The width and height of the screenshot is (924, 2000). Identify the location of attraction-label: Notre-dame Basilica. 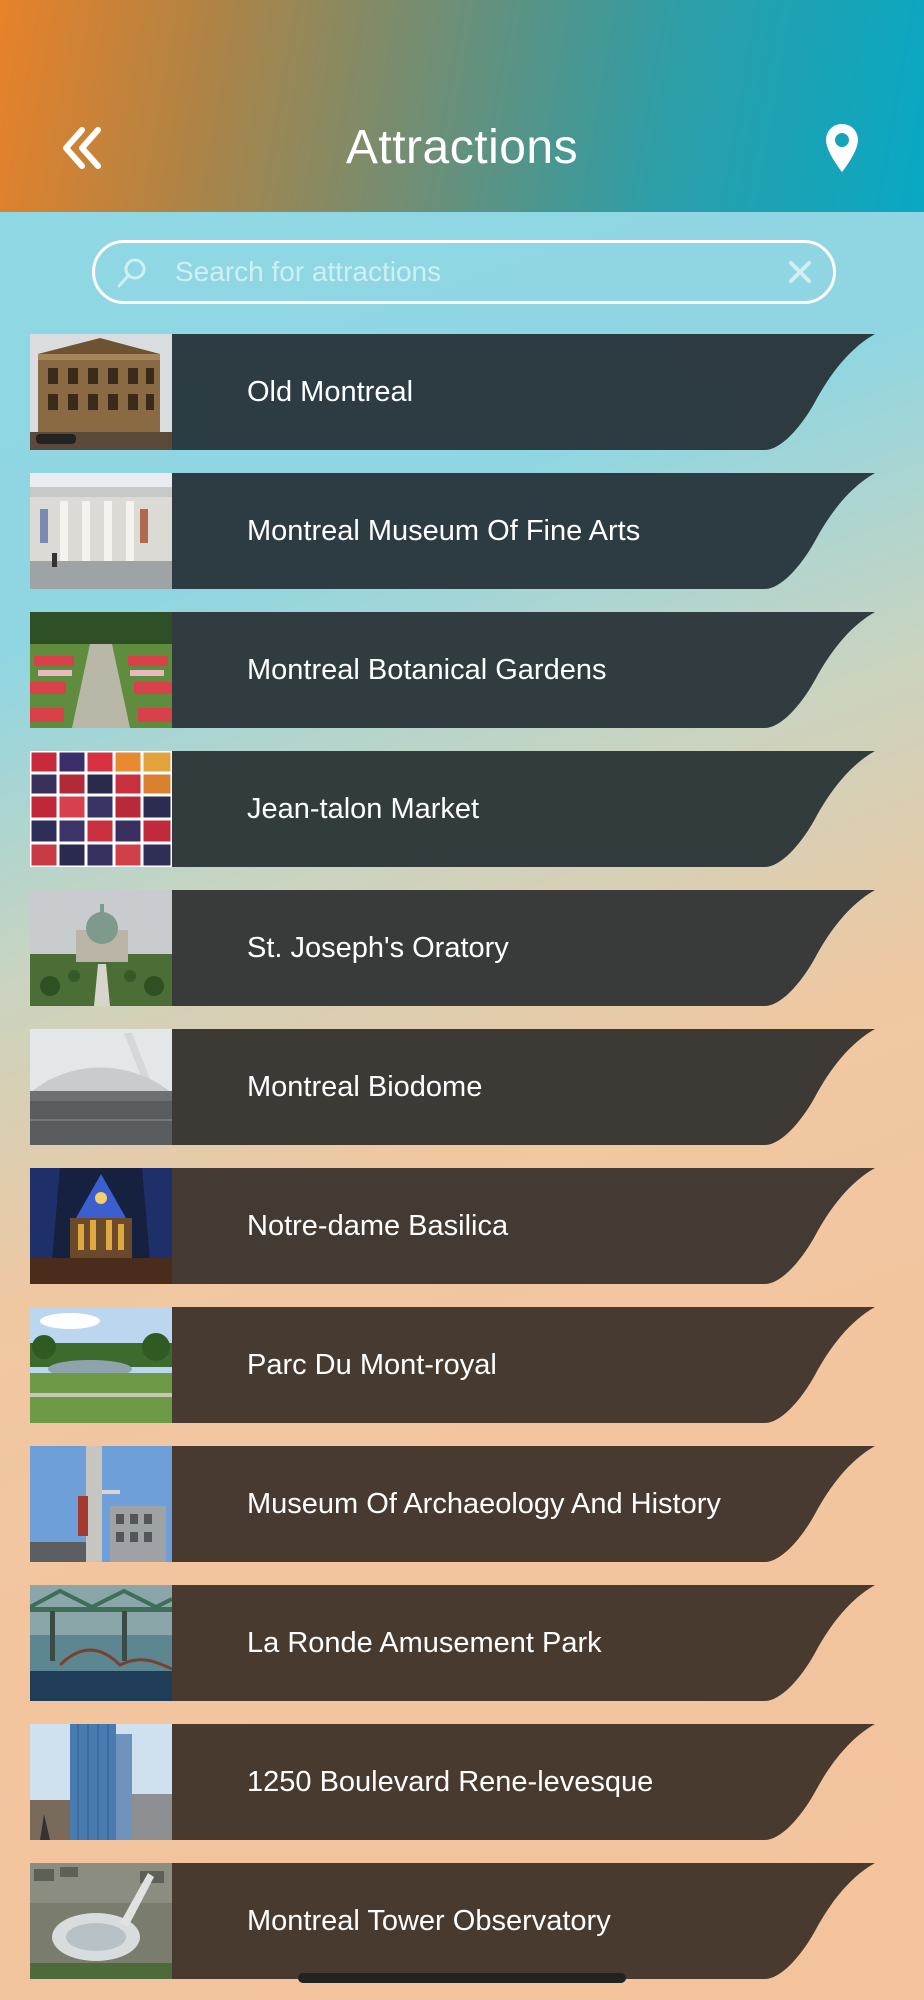
(378, 1226).